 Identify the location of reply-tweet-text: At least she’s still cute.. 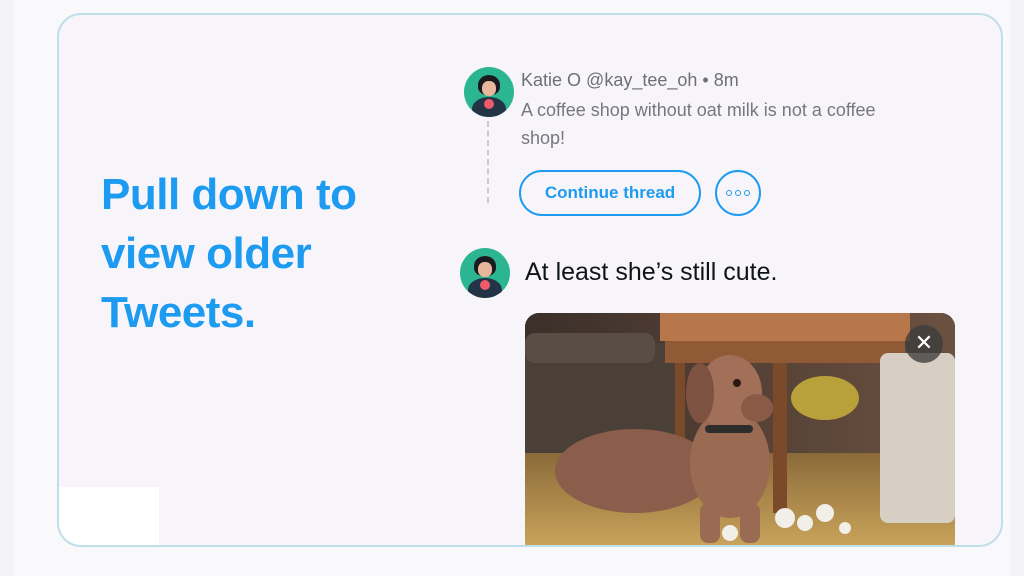
(651, 272).